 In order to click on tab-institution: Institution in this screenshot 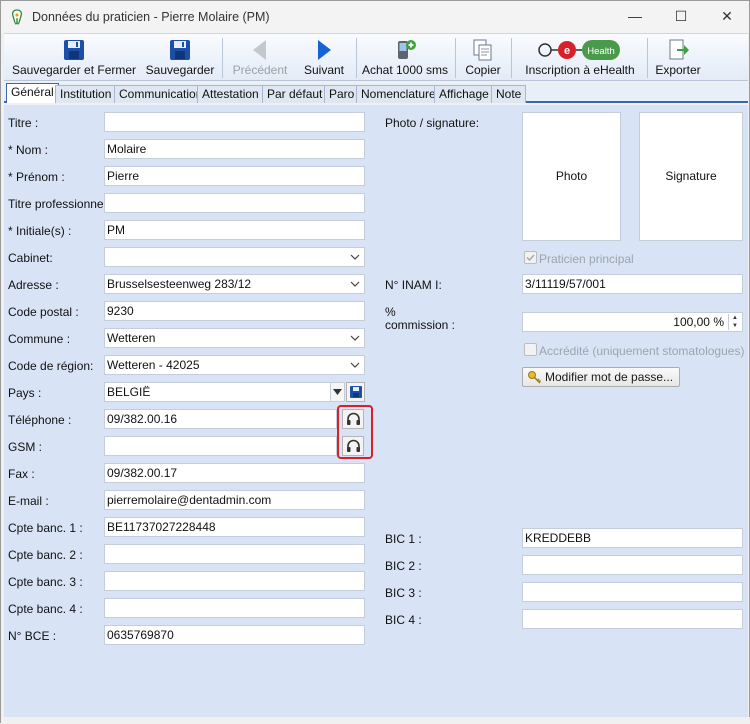, I will do `click(86, 94)`.